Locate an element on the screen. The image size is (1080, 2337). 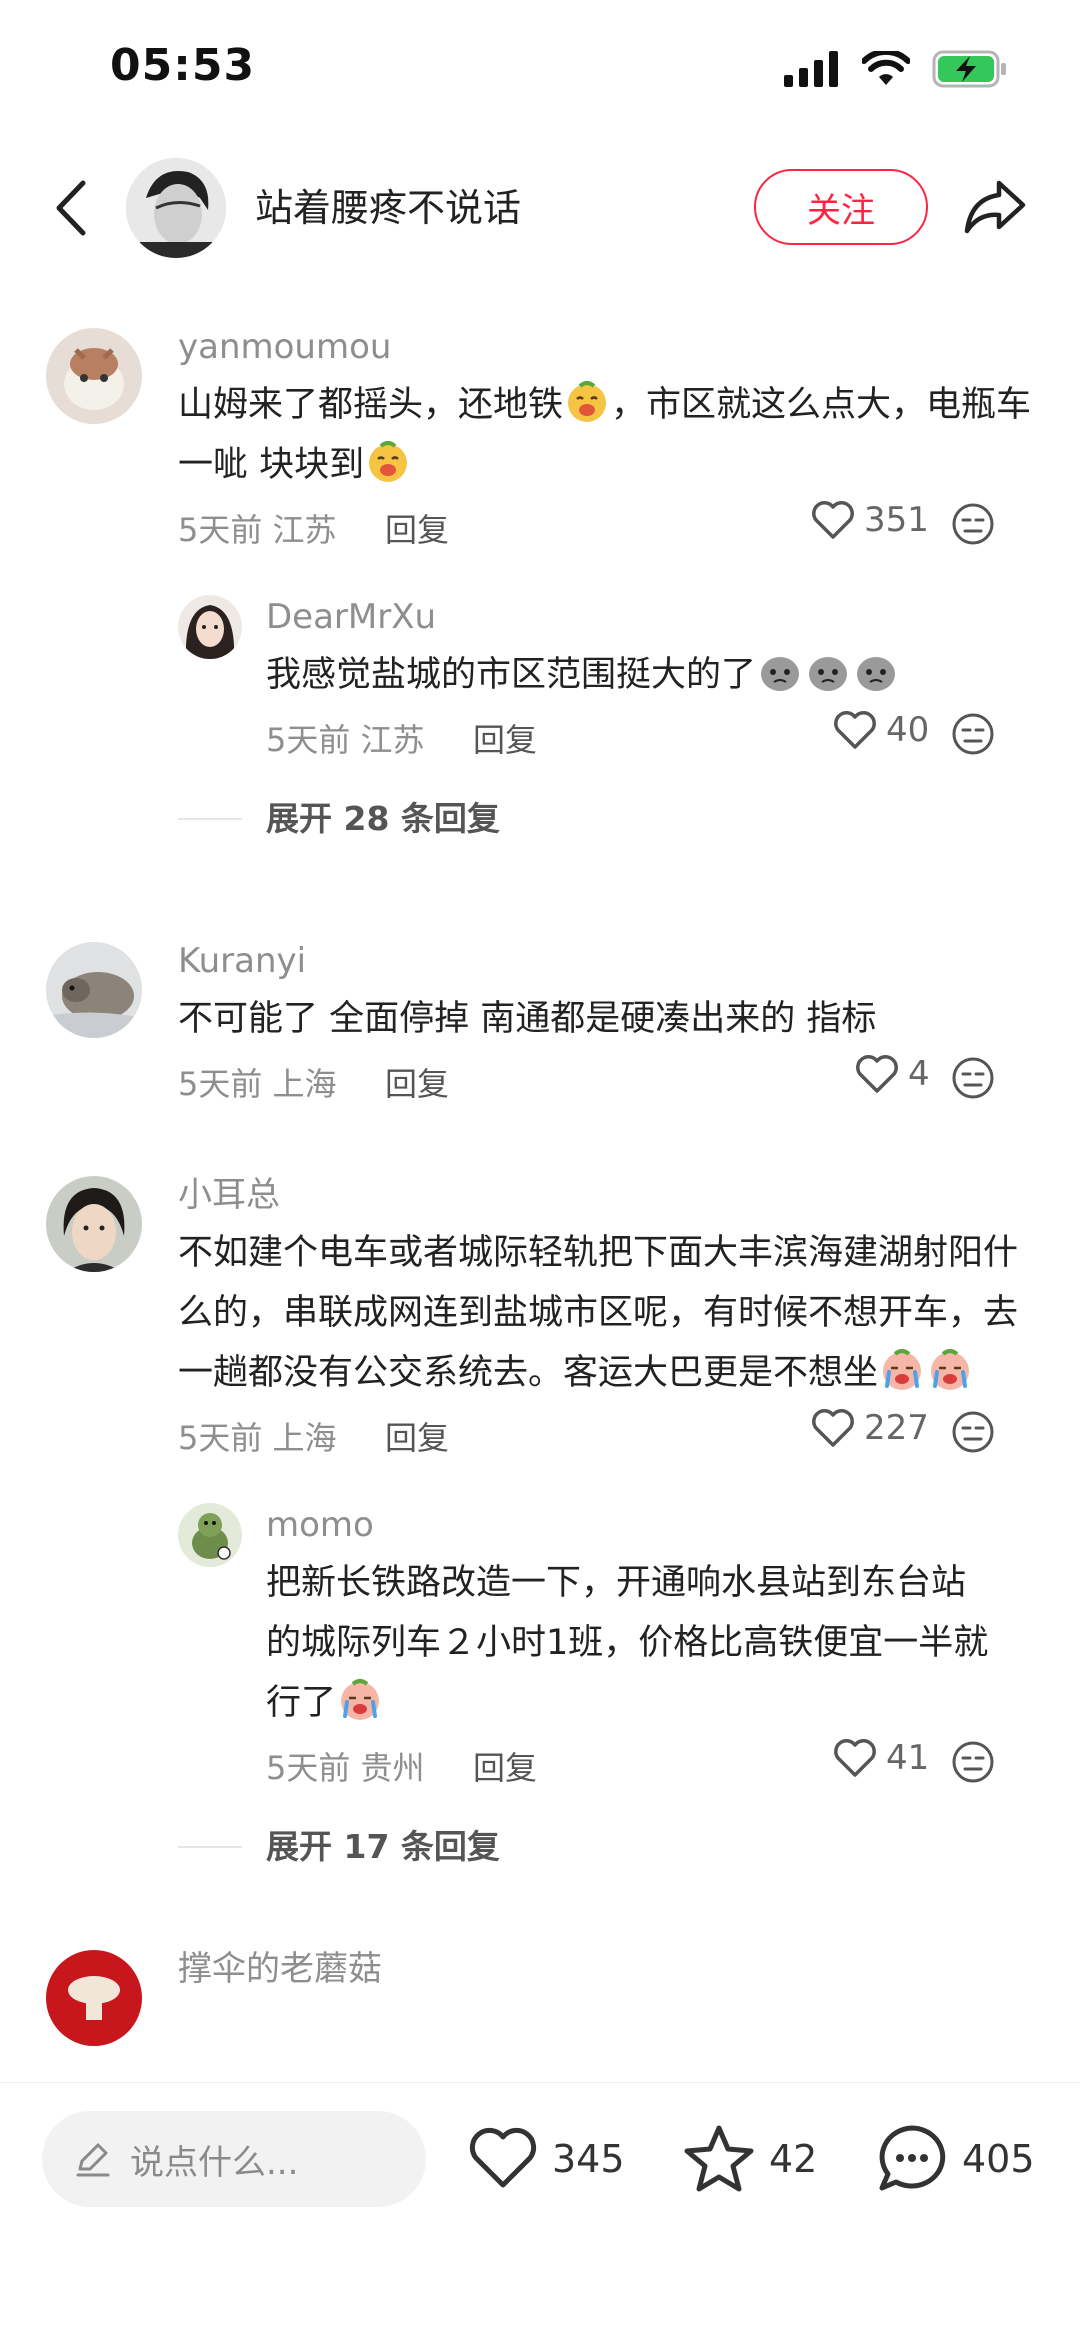
status-icons is located at coordinates (896, 69).